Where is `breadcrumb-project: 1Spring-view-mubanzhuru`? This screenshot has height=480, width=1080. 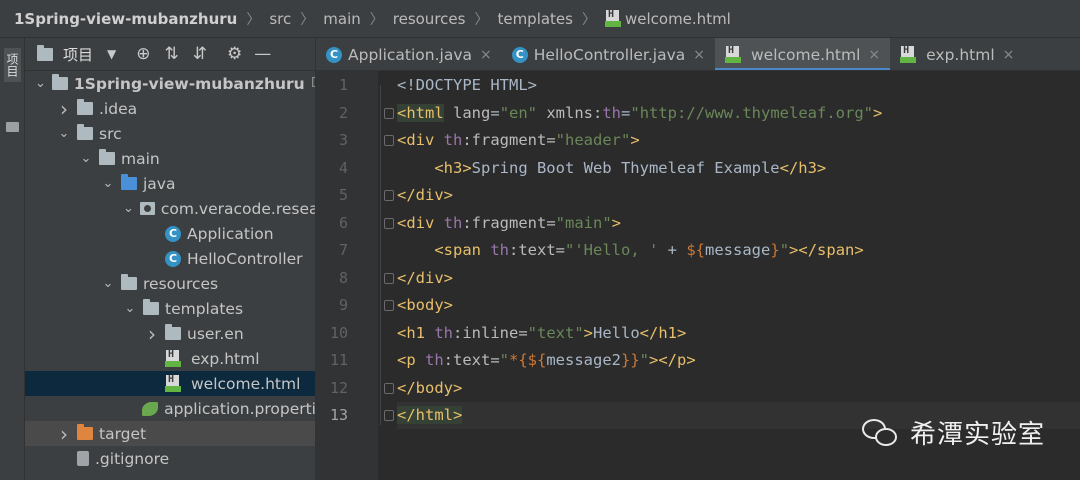
breadcrumb-project: 1Spring-view-mubanzhuru is located at coordinates (125, 19).